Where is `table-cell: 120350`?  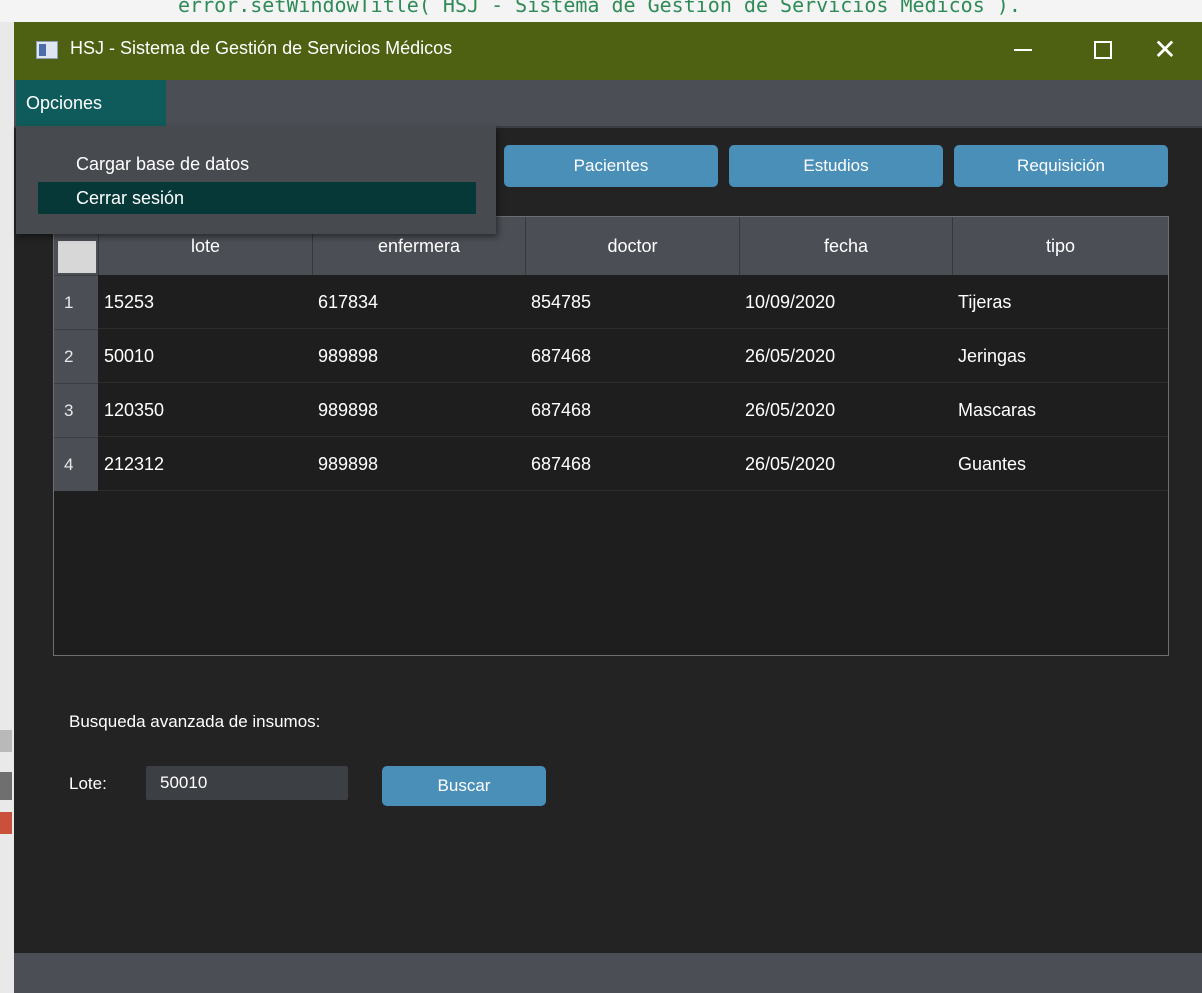 table-cell: 120350 is located at coordinates (205, 410).